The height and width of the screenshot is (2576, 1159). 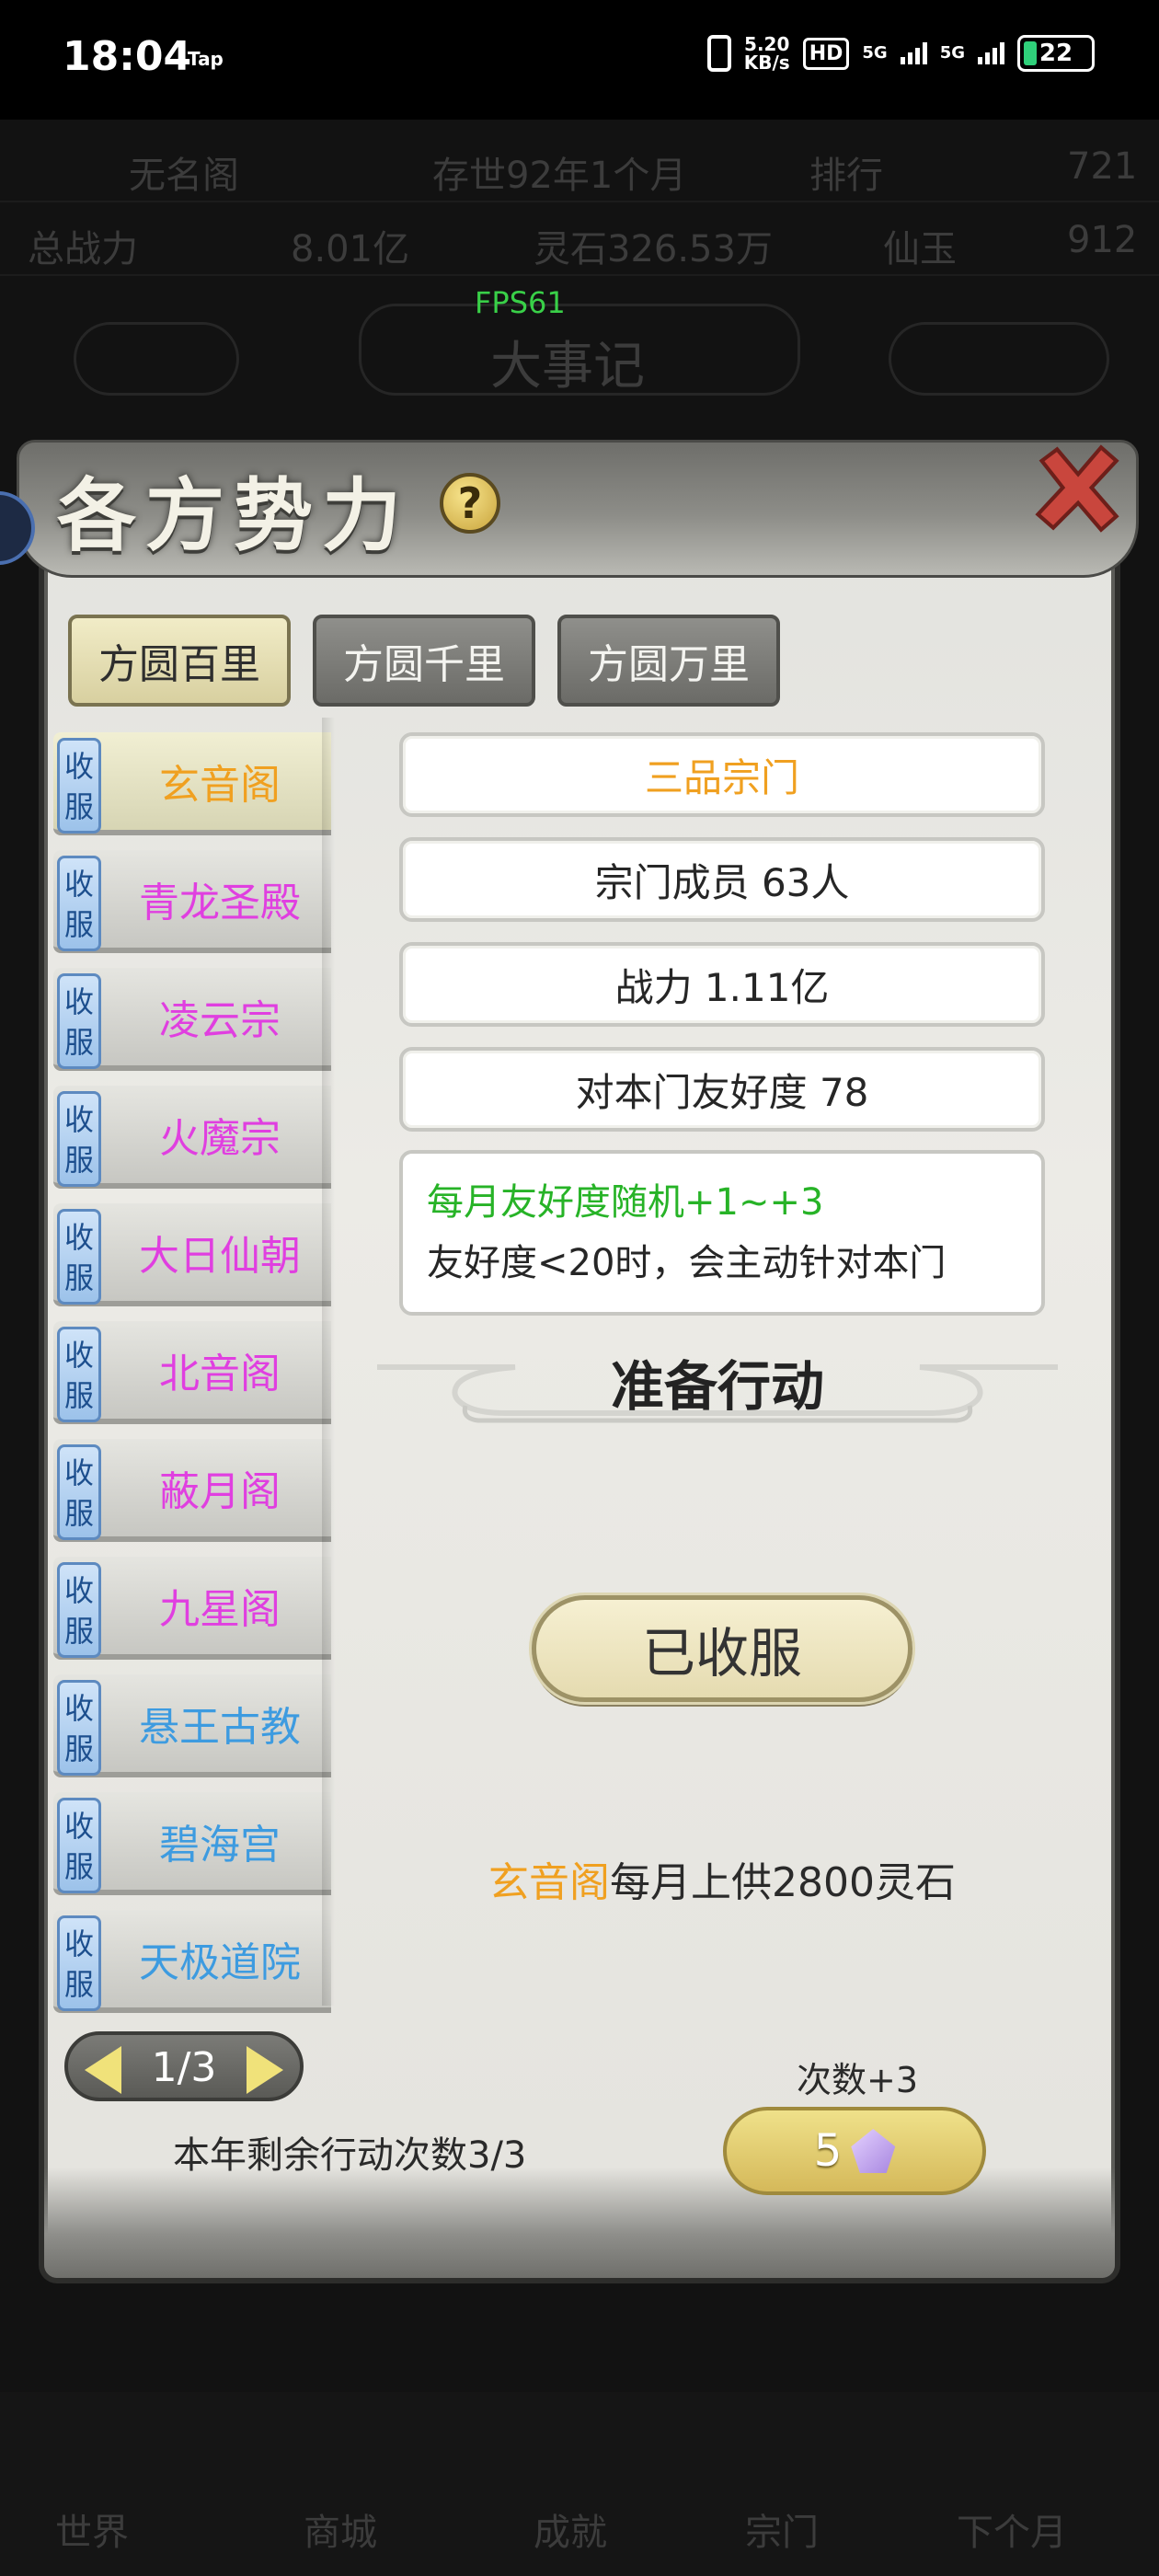 I want to click on faction-item: 收服 蔽月阁, so click(x=192, y=1490).